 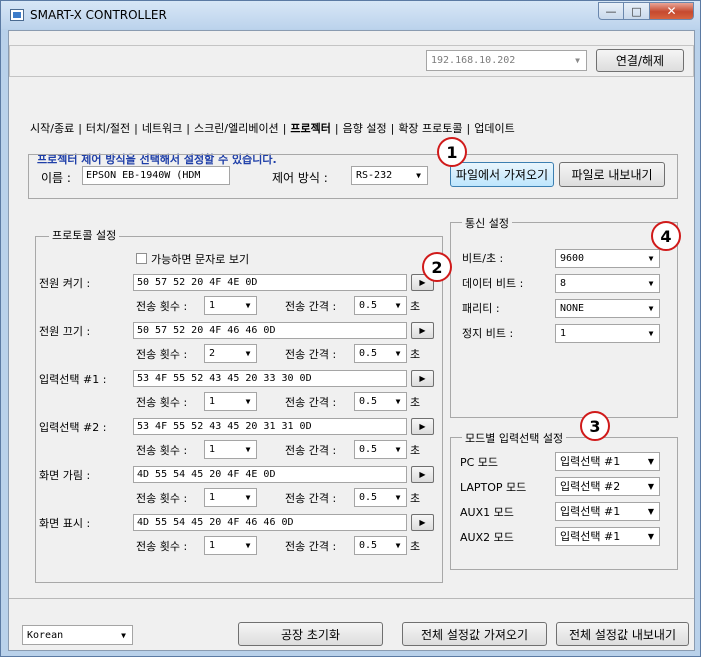 I want to click on tab-1: 터치/절전, so click(x=108, y=128).